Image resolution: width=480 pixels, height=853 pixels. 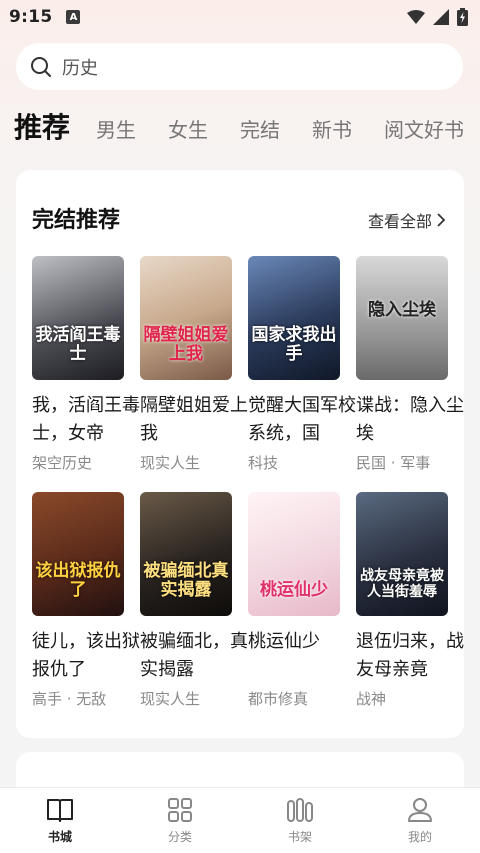 What do you see at coordinates (402, 310) in the screenshot?
I see `cover-title: 隐入尘埃` at bounding box center [402, 310].